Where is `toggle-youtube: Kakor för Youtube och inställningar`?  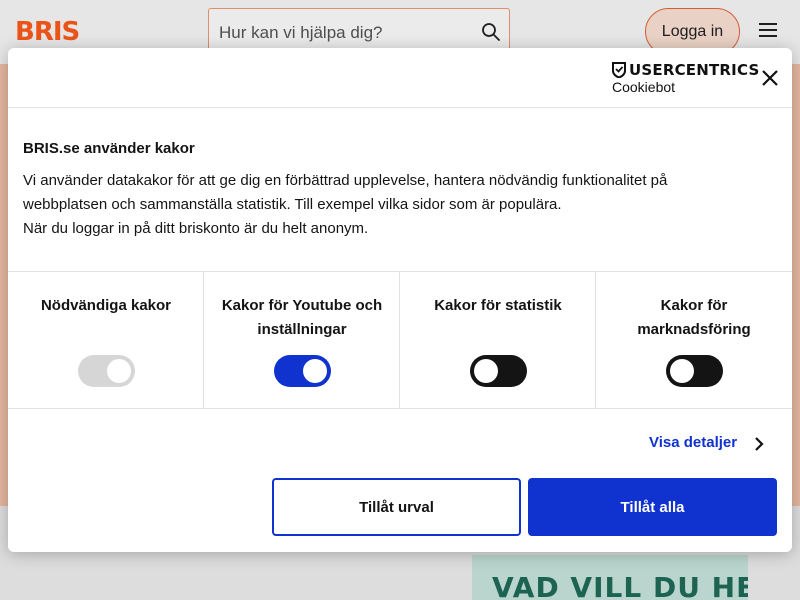
toggle-youtube: Kakor för Youtube och inställningar is located at coordinates (302, 340).